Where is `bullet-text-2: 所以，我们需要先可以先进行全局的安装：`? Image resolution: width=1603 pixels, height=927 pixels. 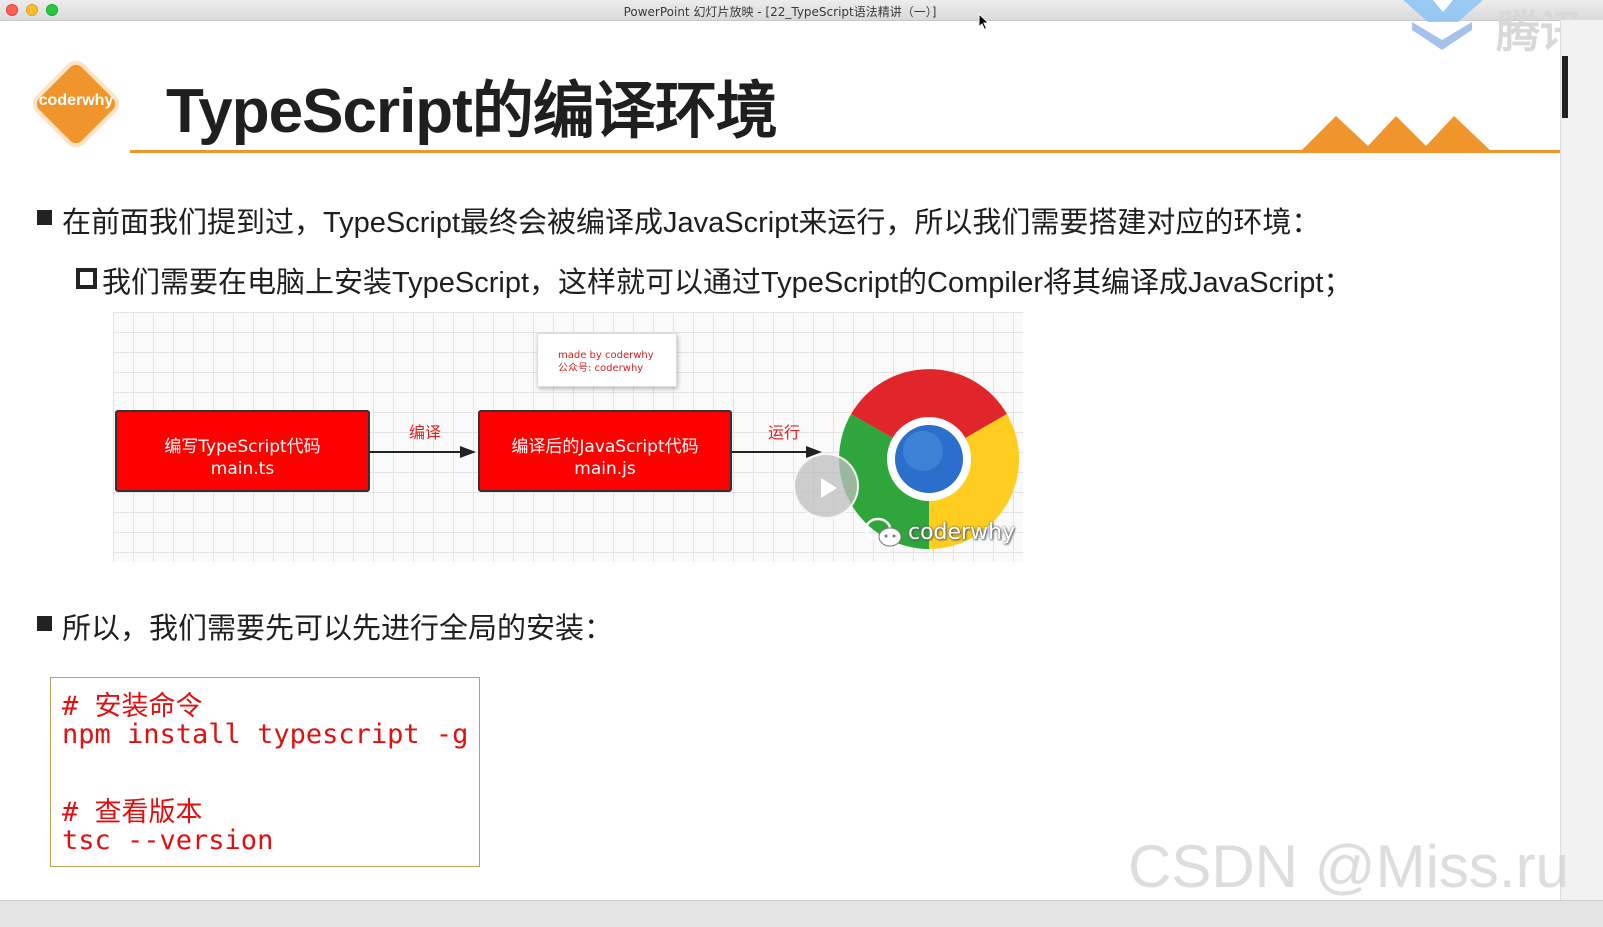
bullet-text-2: 所以，我们需要先可以先进行全局的安装： is located at coordinates (338, 629).